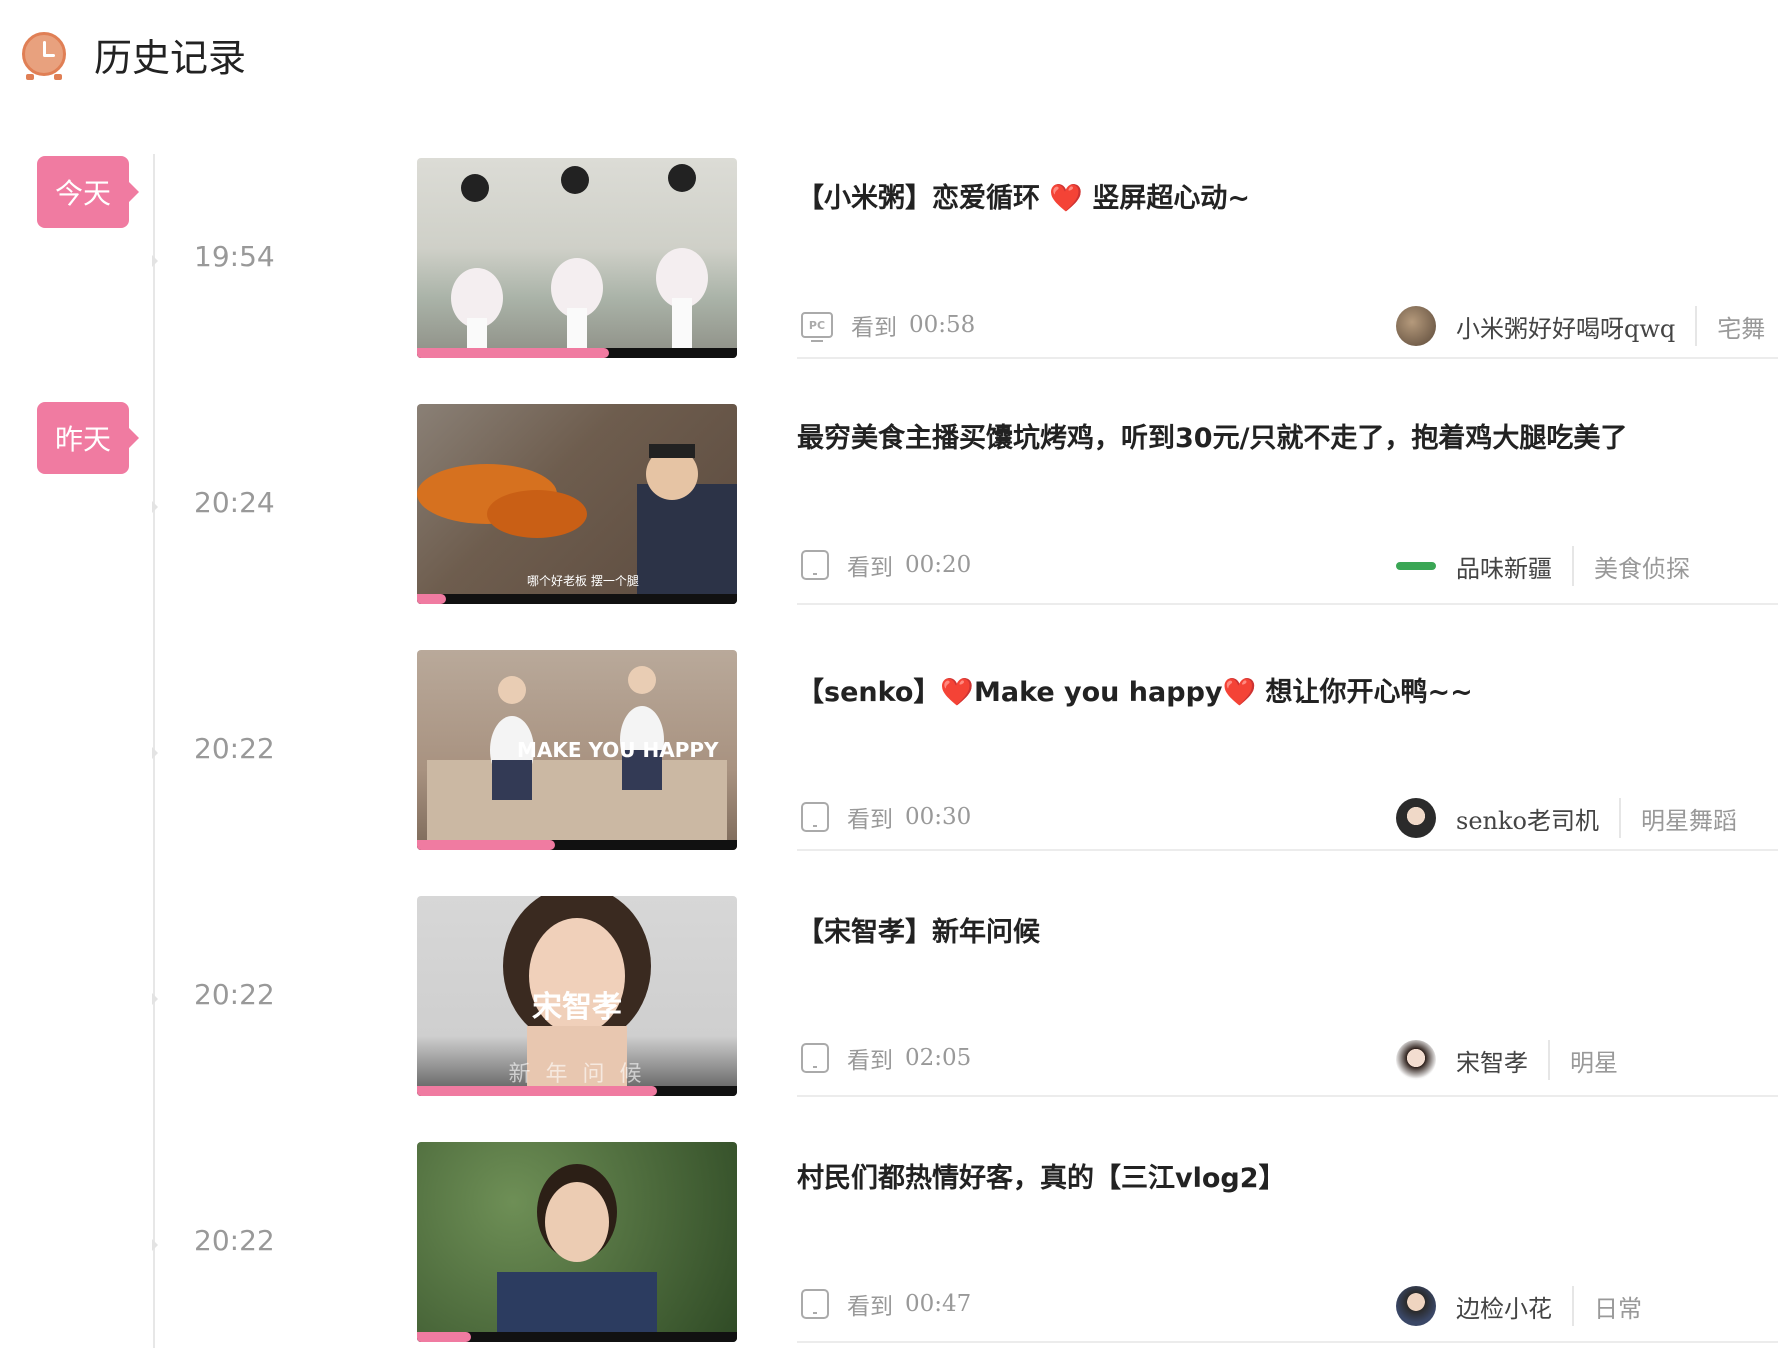  What do you see at coordinates (1527, 818) in the screenshot?
I see `author-name: senko老司机` at bounding box center [1527, 818].